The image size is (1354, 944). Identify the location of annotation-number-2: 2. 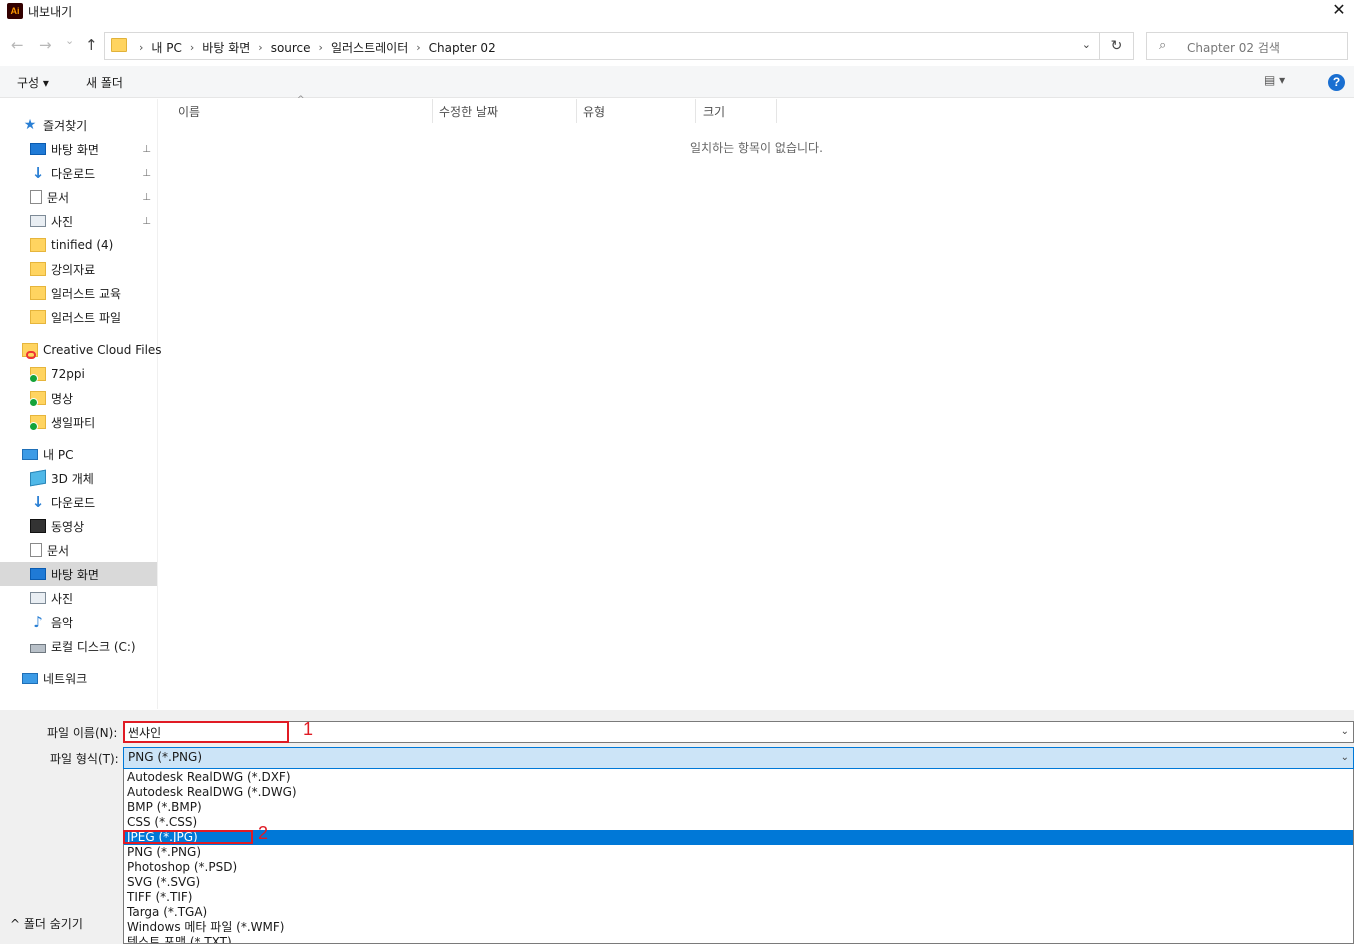
(263, 833).